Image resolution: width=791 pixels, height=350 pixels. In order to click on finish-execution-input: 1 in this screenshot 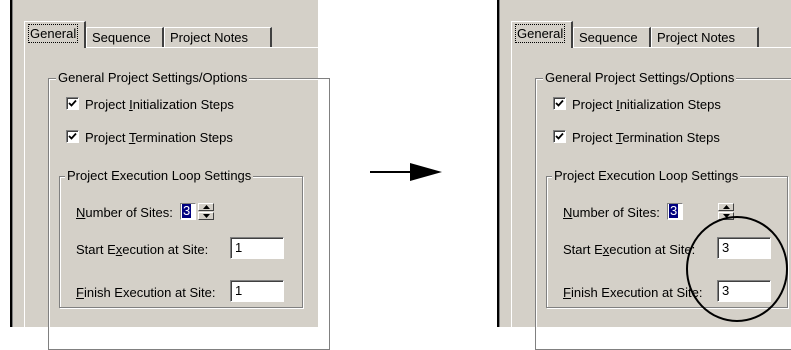, I will do `click(257, 291)`.